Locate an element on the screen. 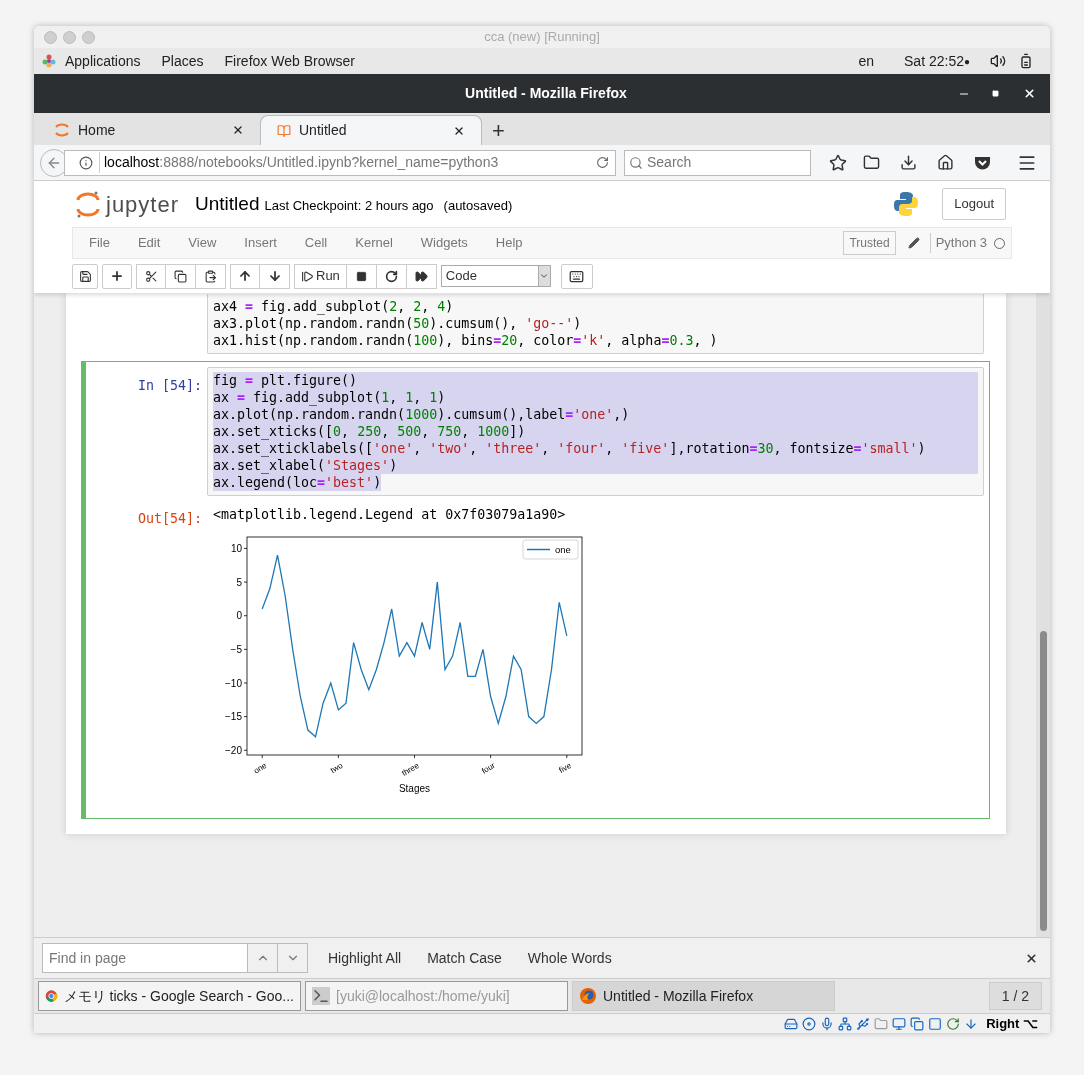  run-all-button is located at coordinates (421, 276).